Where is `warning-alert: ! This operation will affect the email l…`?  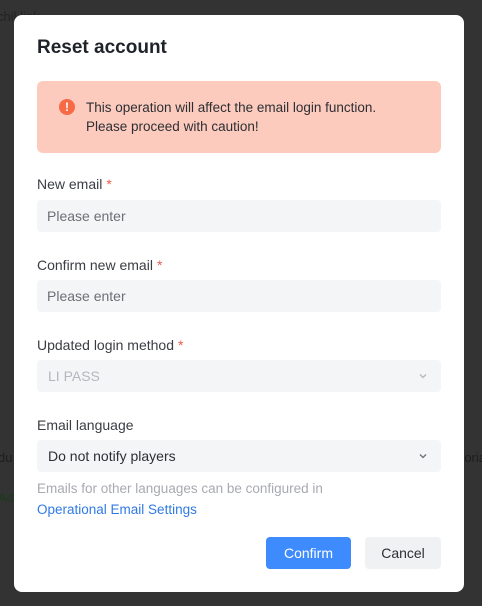
warning-alert: ! This operation will affect the email l… is located at coordinates (239, 117).